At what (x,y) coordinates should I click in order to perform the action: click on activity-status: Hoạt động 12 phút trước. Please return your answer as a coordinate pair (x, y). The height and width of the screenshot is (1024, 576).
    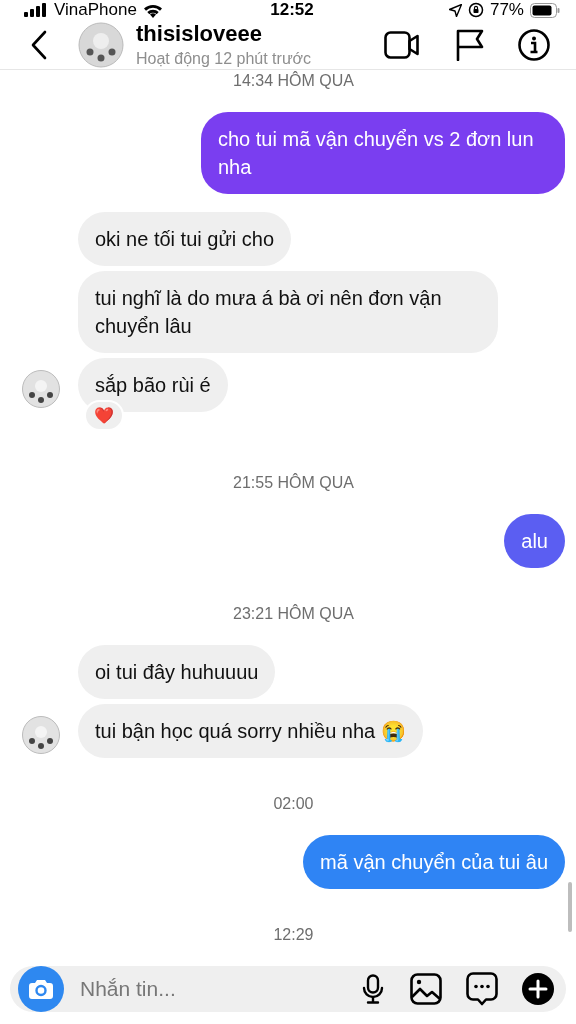
    Looking at the image, I should click on (224, 59).